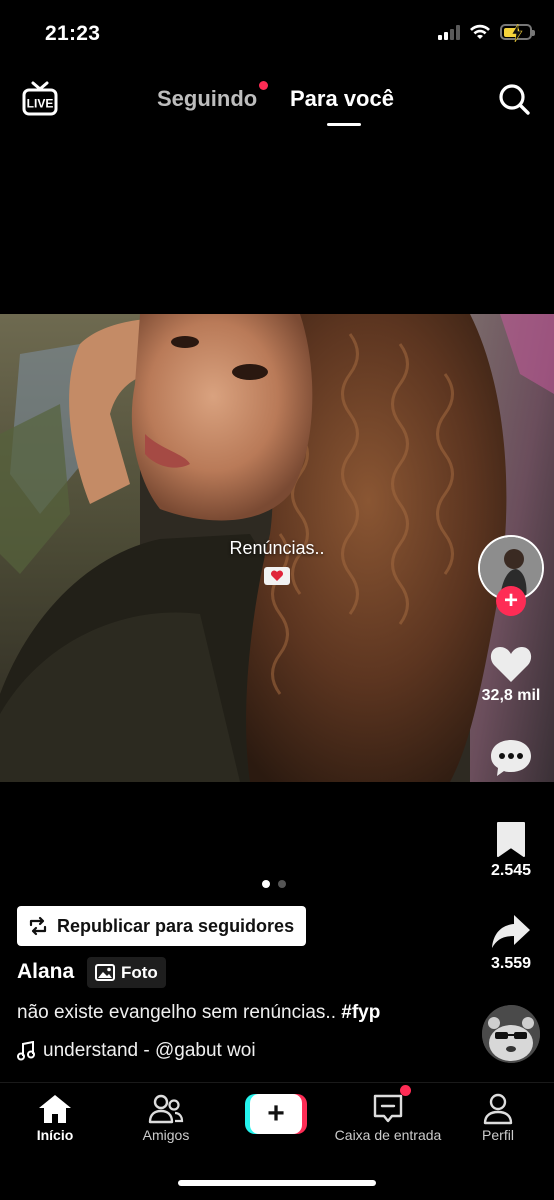  What do you see at coordinates (511, 695) in the screenshot?
I see `likes-count: 32,8 mil` at bounding box center [511, 695].